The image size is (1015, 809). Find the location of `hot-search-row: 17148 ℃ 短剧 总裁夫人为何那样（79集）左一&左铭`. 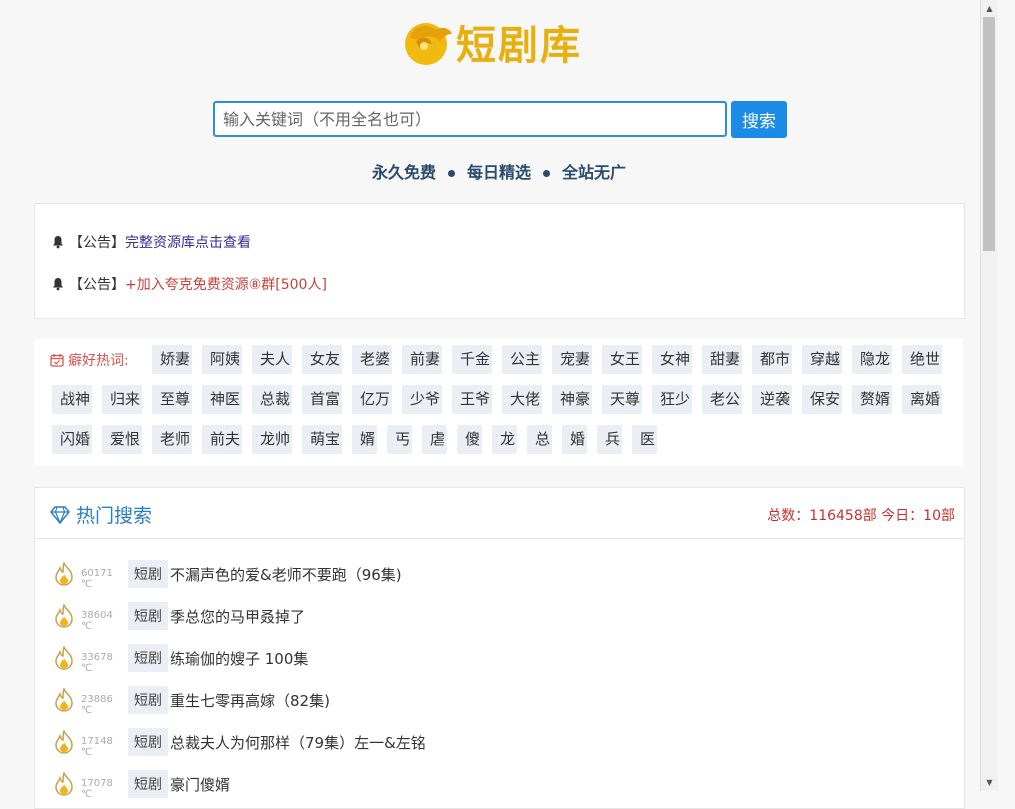

hot-search-row: 17148 ℃ 短剧 总裁夫人为何那样（79集）左一&左铭 is located at coordinates (239, 742).